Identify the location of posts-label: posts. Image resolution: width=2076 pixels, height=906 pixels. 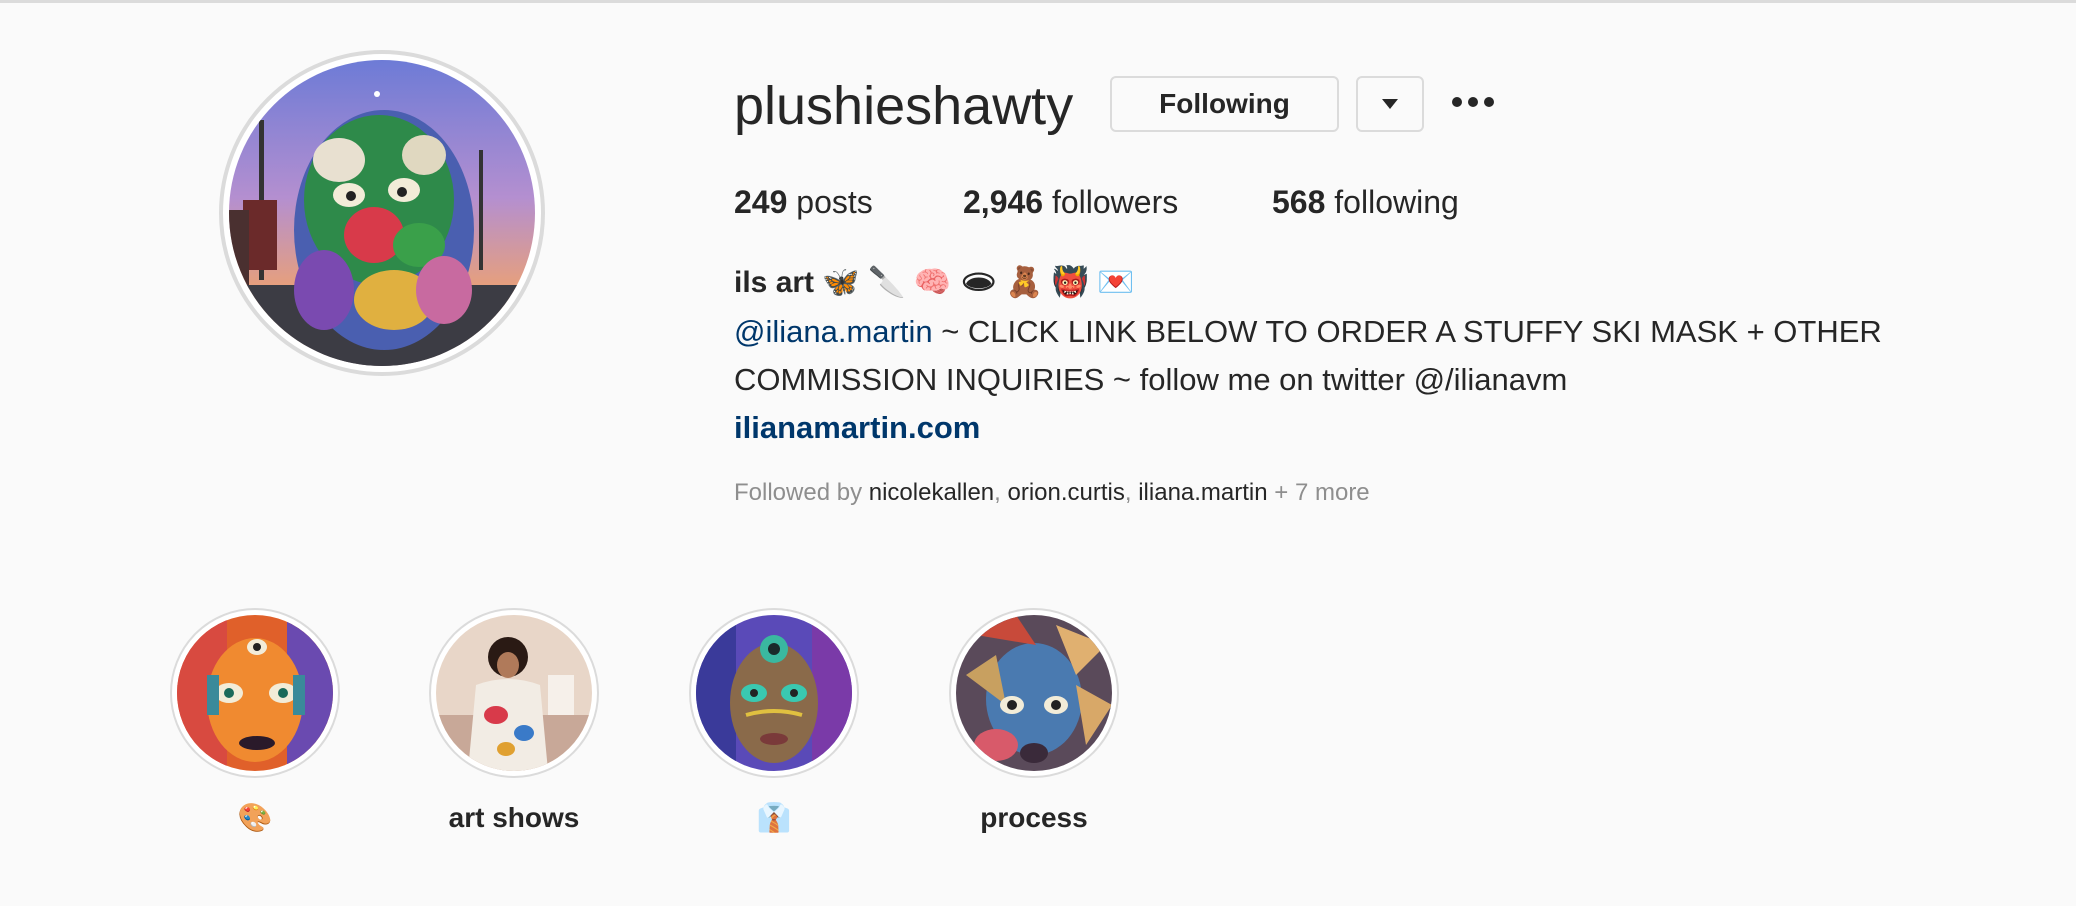
(834, 202).